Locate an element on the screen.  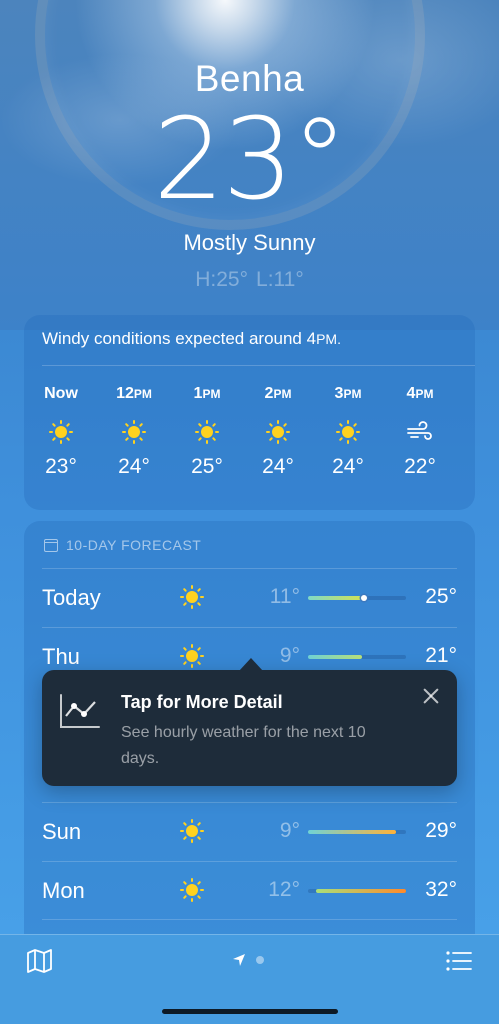
hour-item: 1PM 25° is located at coordinates (207, 432).